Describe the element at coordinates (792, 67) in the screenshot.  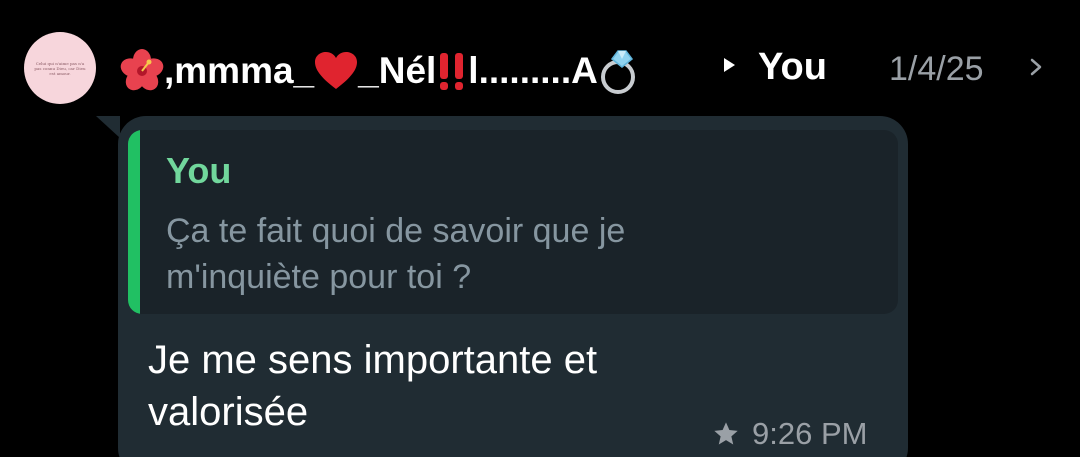
I see `recipient-name: You` at that location.